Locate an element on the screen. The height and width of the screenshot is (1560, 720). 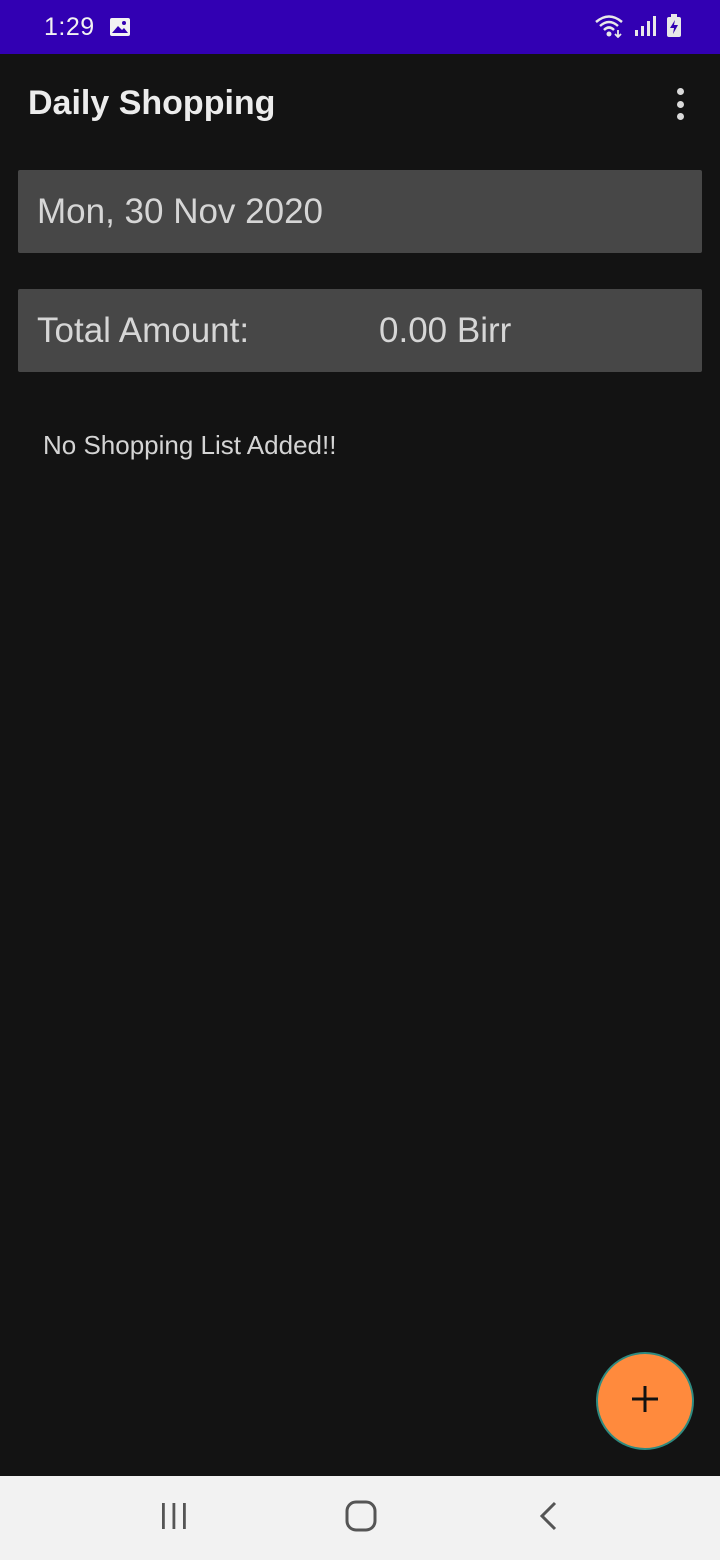
system-nav-bar is located at coordinates (360, 1518).